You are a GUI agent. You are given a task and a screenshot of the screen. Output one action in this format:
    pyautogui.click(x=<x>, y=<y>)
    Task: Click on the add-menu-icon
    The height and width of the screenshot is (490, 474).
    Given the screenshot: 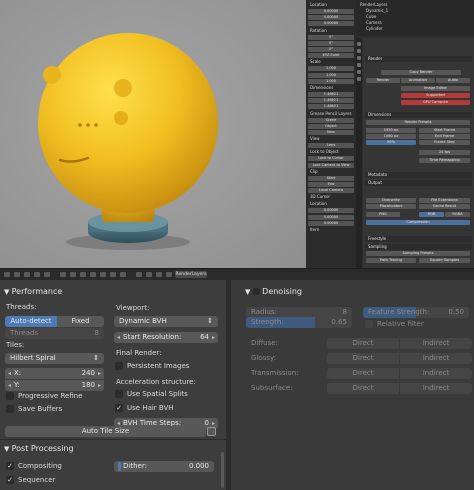 What is the action you would take?
    pyautogui.click(x=37, y=274)
    